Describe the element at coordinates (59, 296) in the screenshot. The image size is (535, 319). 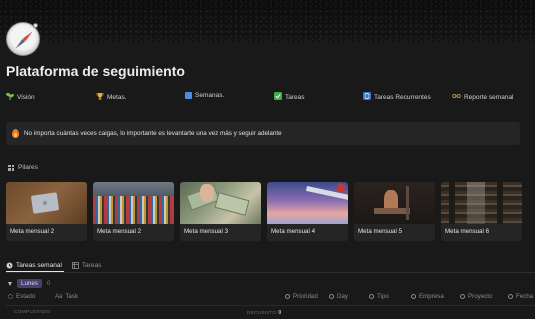
I see `text-aa-icon: Aa` at that location.